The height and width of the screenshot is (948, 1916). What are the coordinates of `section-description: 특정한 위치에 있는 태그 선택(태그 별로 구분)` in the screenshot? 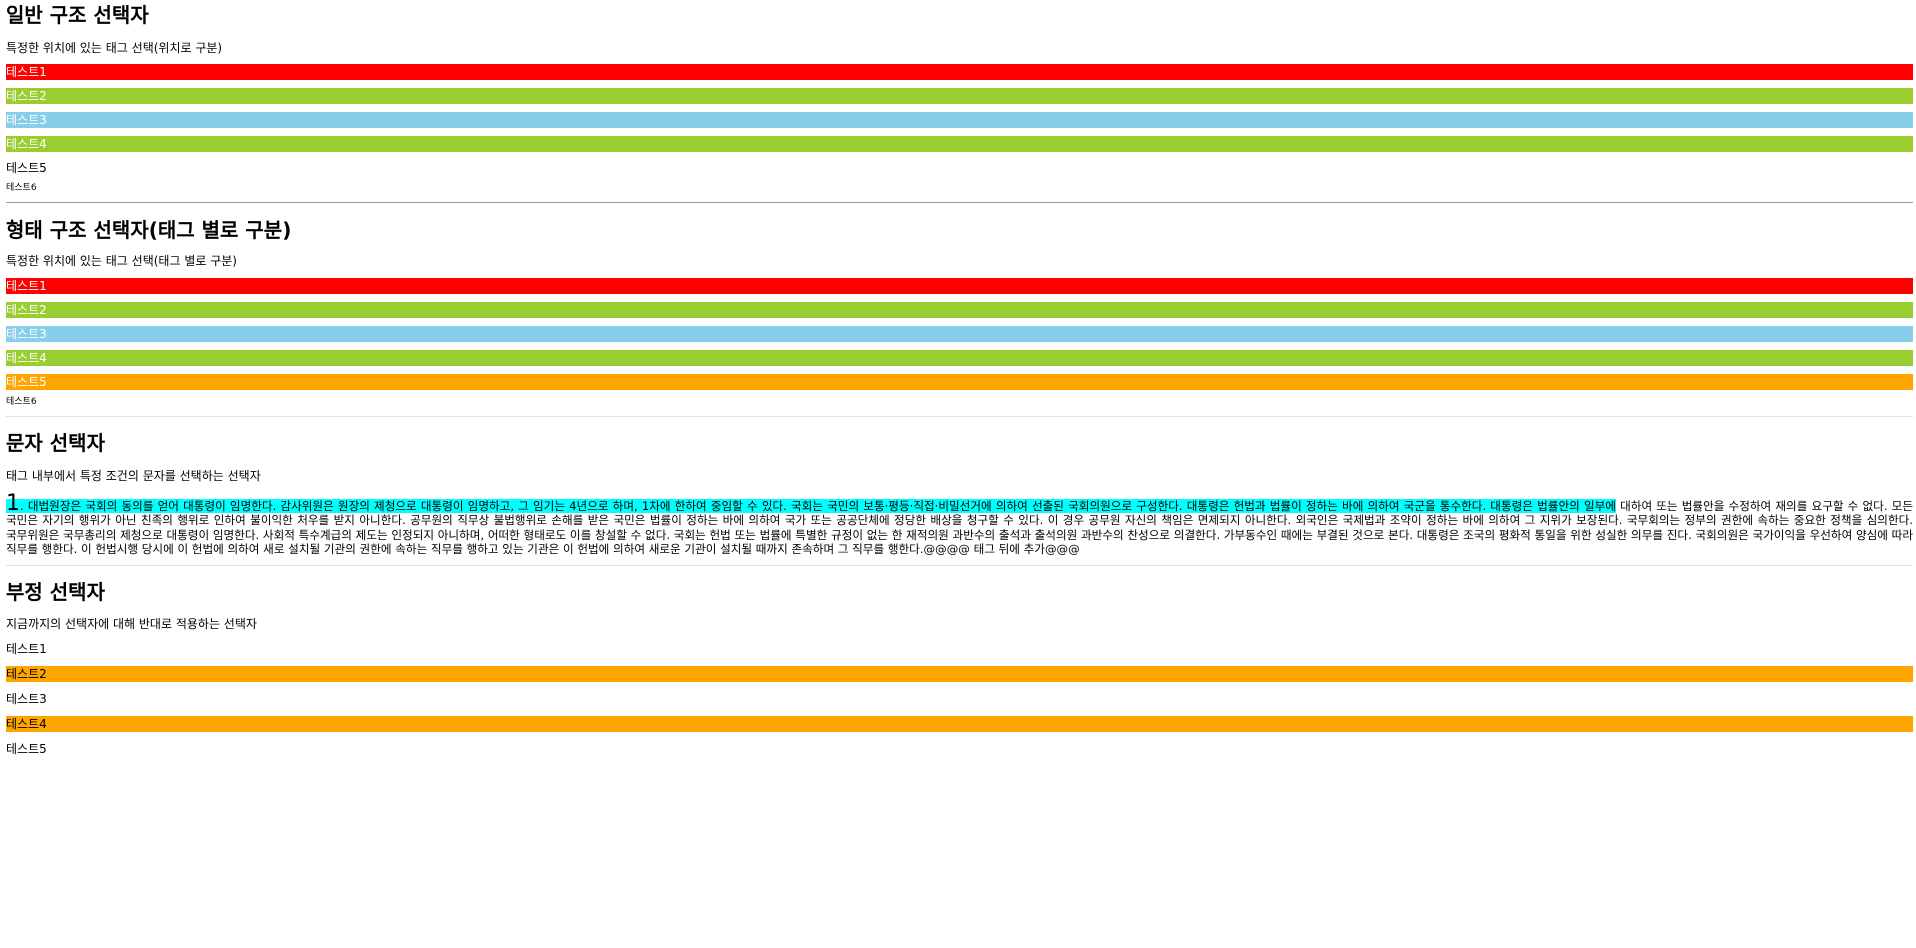 It's located at (121, 261).